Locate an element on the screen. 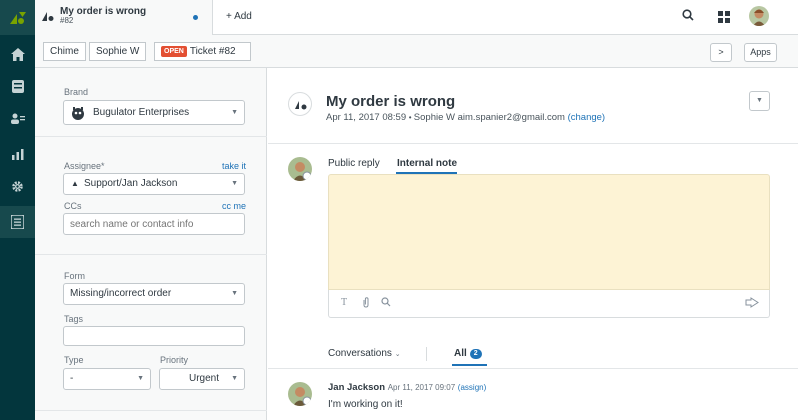  apps-button: Apps is located at coordinates (760, 52).